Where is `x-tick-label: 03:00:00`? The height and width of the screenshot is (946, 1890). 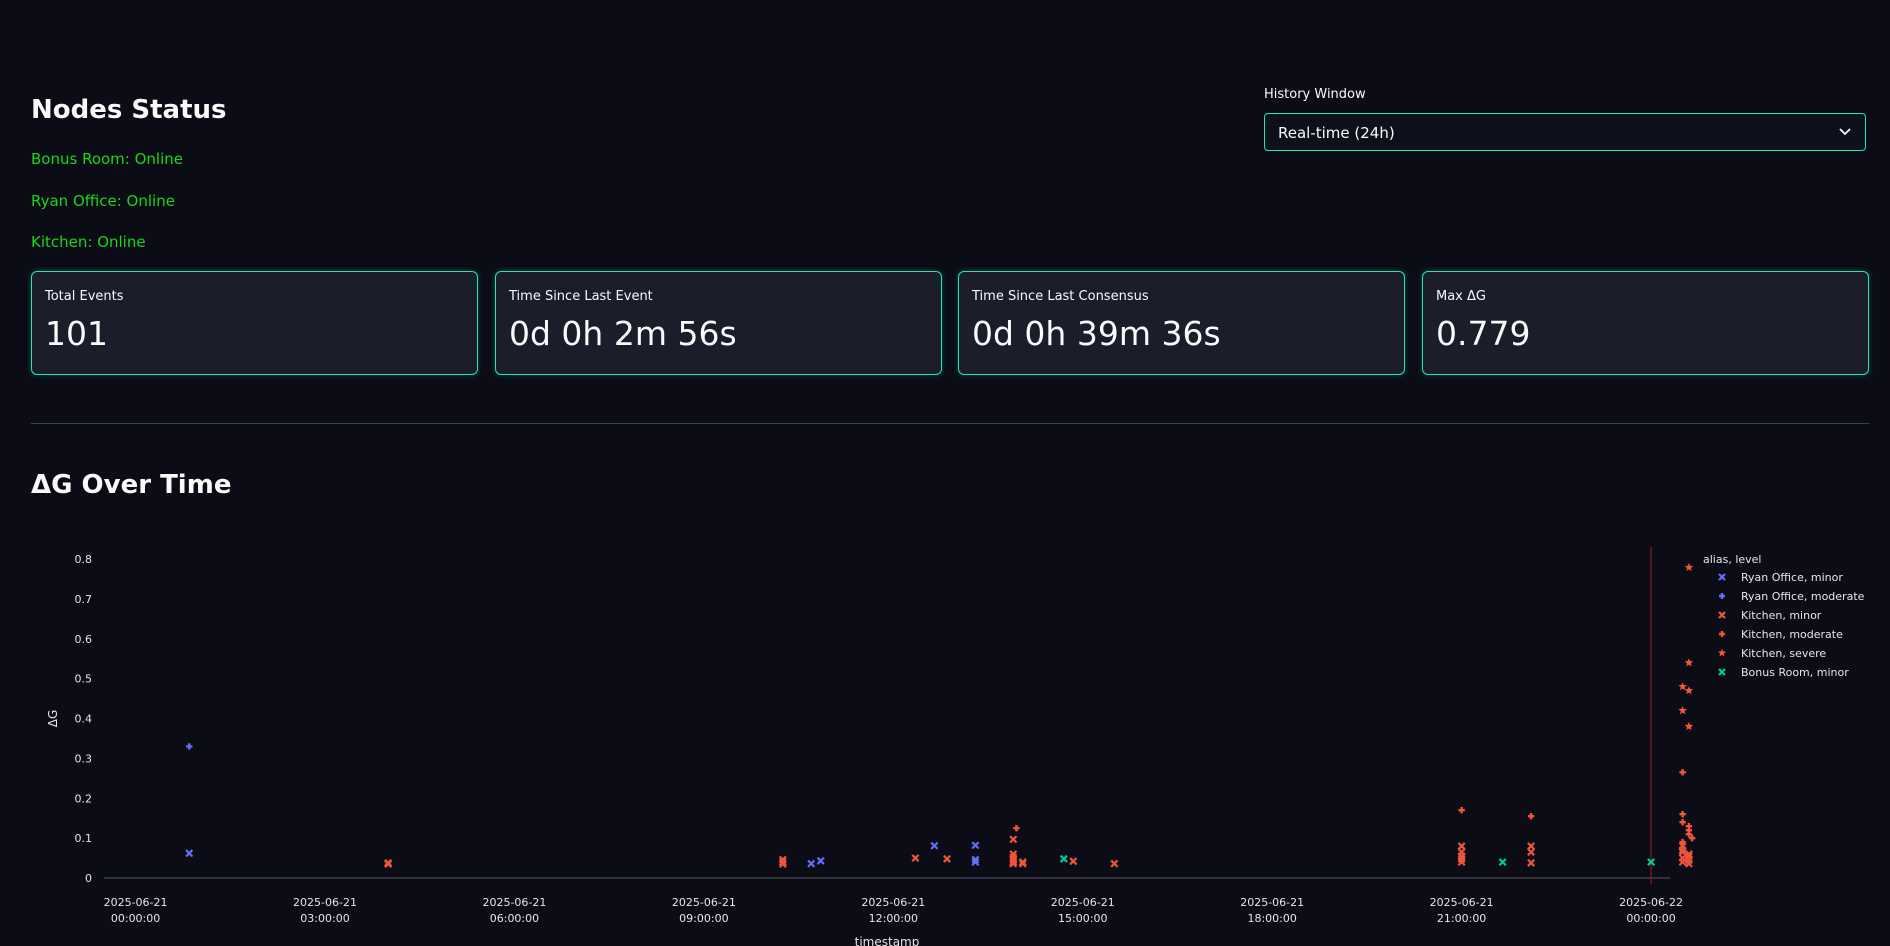
x-tick-label: 03:00:00 is located at coordinates (324, 918).